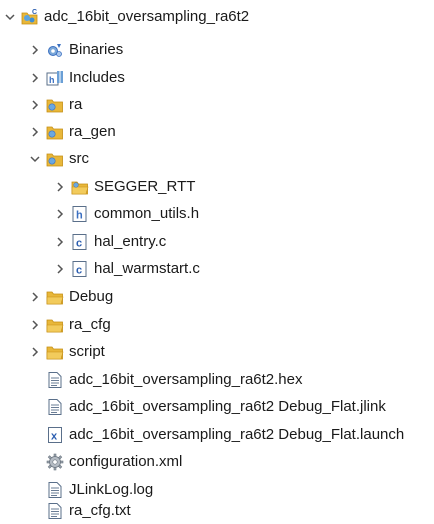 This screenshot has width=434, height=524. I want to click on tree-item-includes: h Includes, so click(77, 78).